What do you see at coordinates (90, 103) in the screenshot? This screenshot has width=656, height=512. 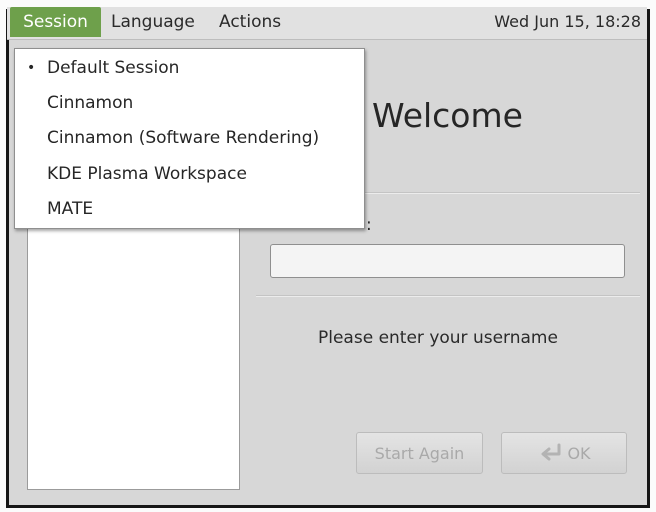 I see `session-item-label: Cinnamon` at bounding box center [90, 103].